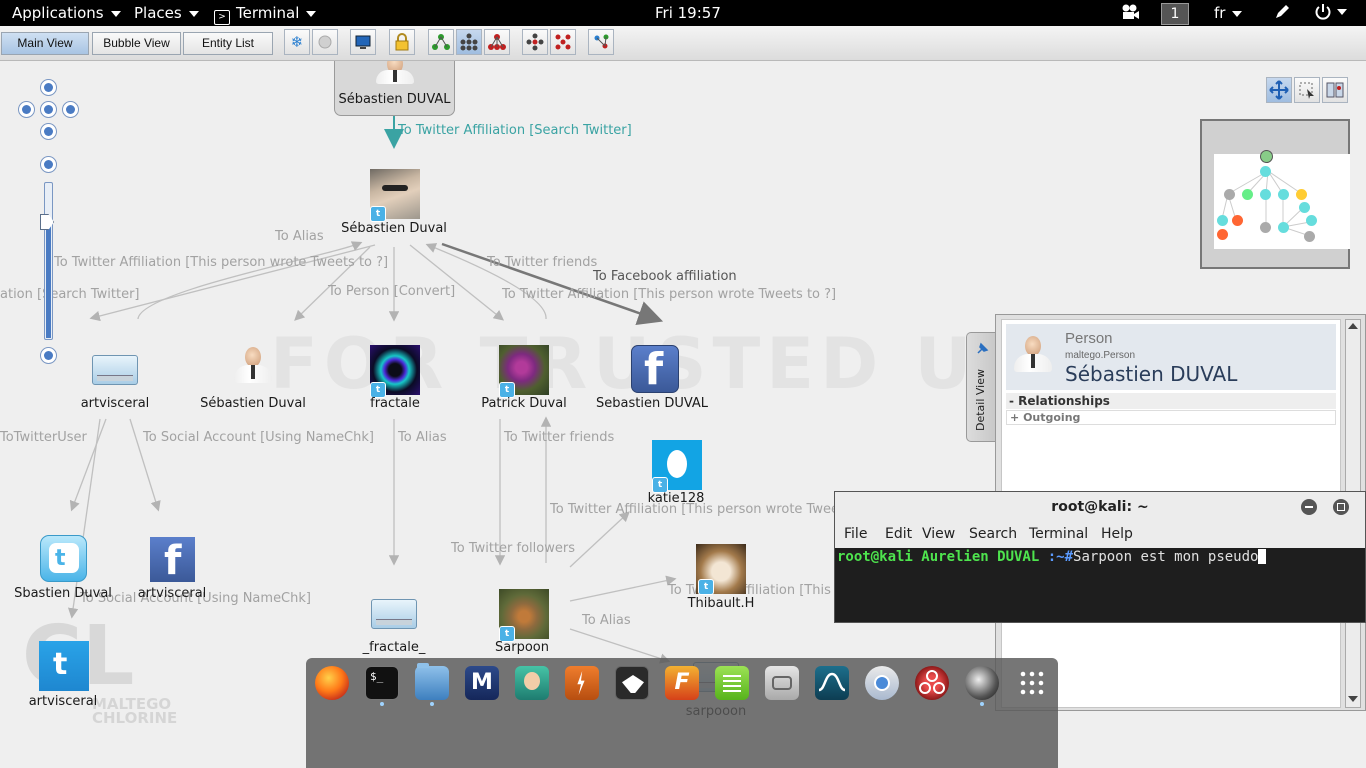 The width and height of the screenshot is (1366, 768). What do you see at coordinates (66, 13) in the screenshot?
I see `applications-menu: Applications` at bounding box center [66, 13].